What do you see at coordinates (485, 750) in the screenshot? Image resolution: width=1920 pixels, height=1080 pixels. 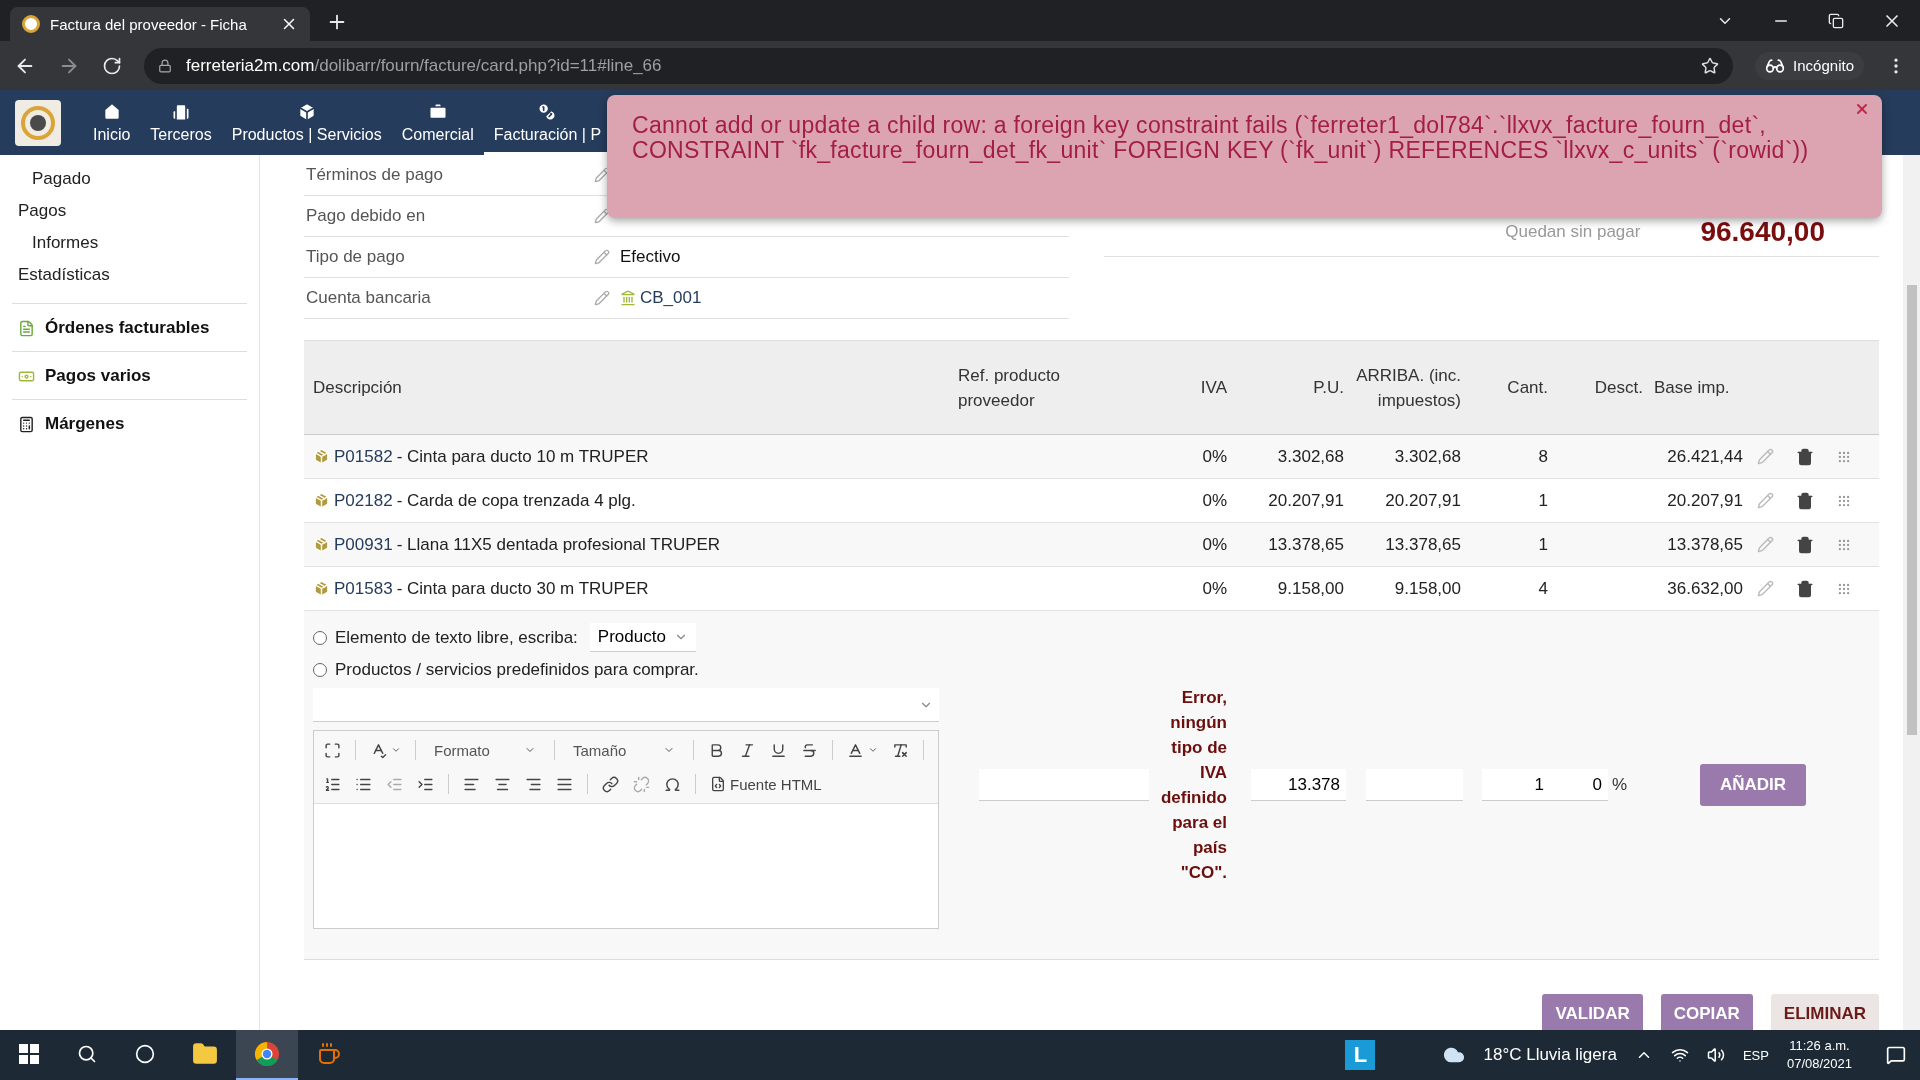 I see `format-dropdown: Formato` at bounding box center [485, 750].